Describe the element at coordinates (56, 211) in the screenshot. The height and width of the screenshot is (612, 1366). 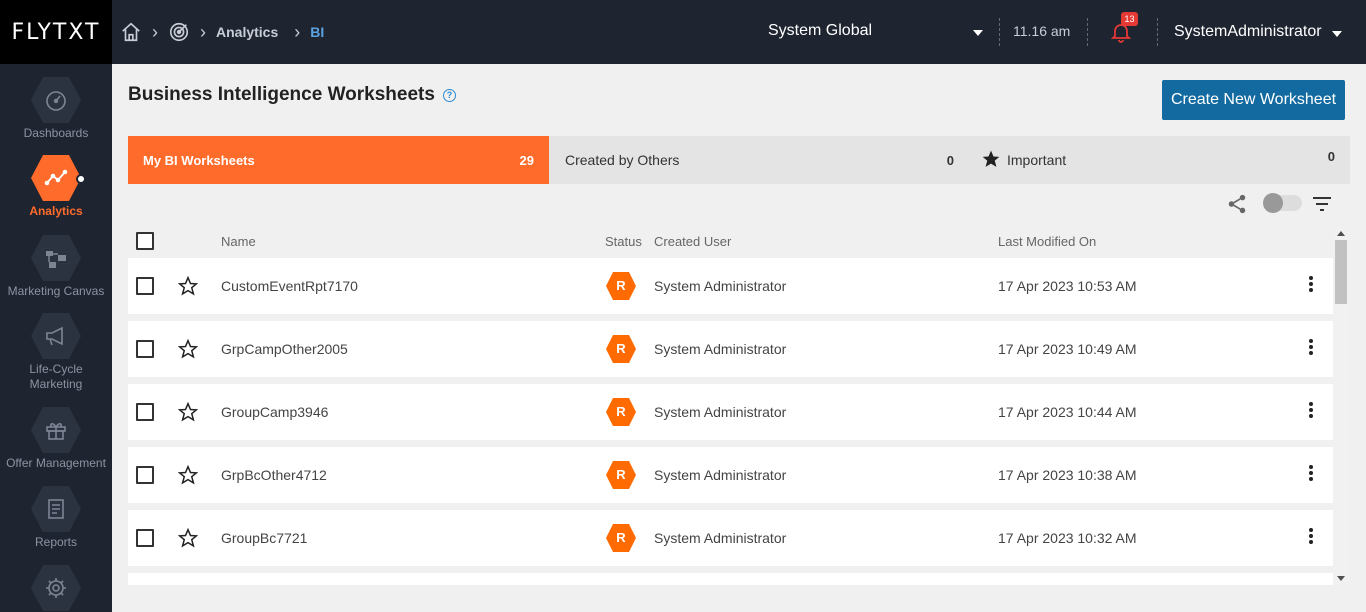
I see `sidebar-item-label: Analytics` at that location.